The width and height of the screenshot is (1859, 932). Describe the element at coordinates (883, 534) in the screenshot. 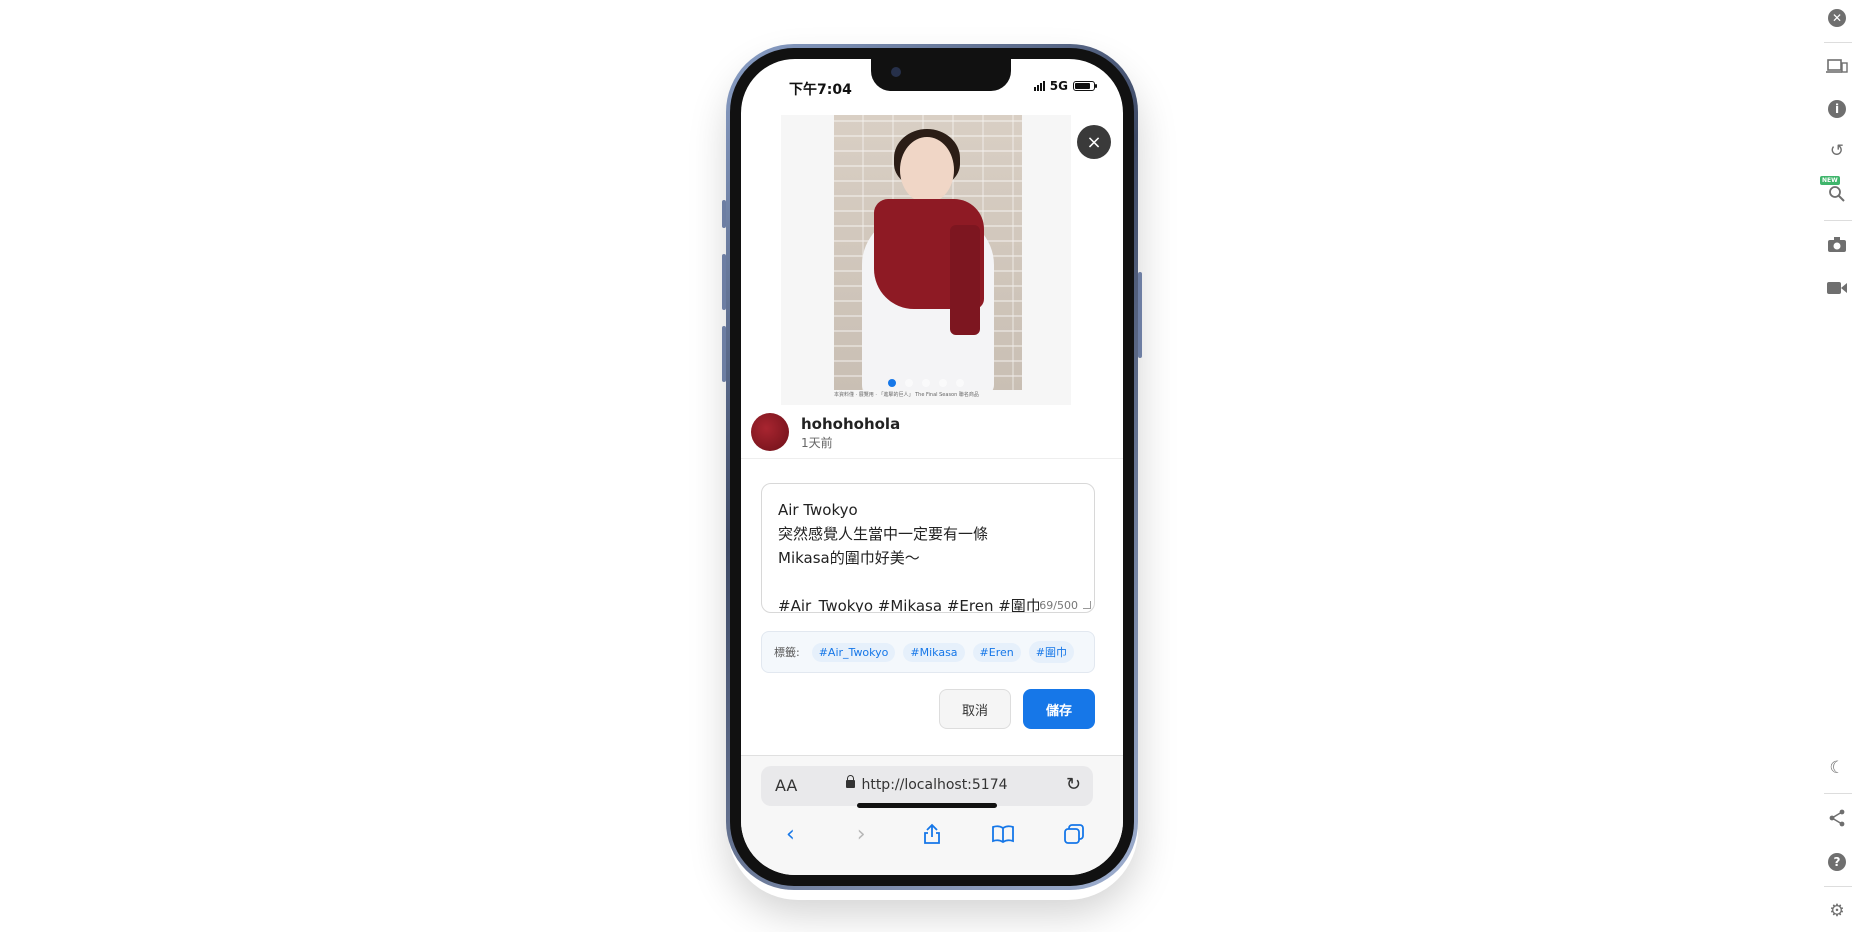

I see `caption-line: 突然感覺人生當中一定要有一條` at that location.